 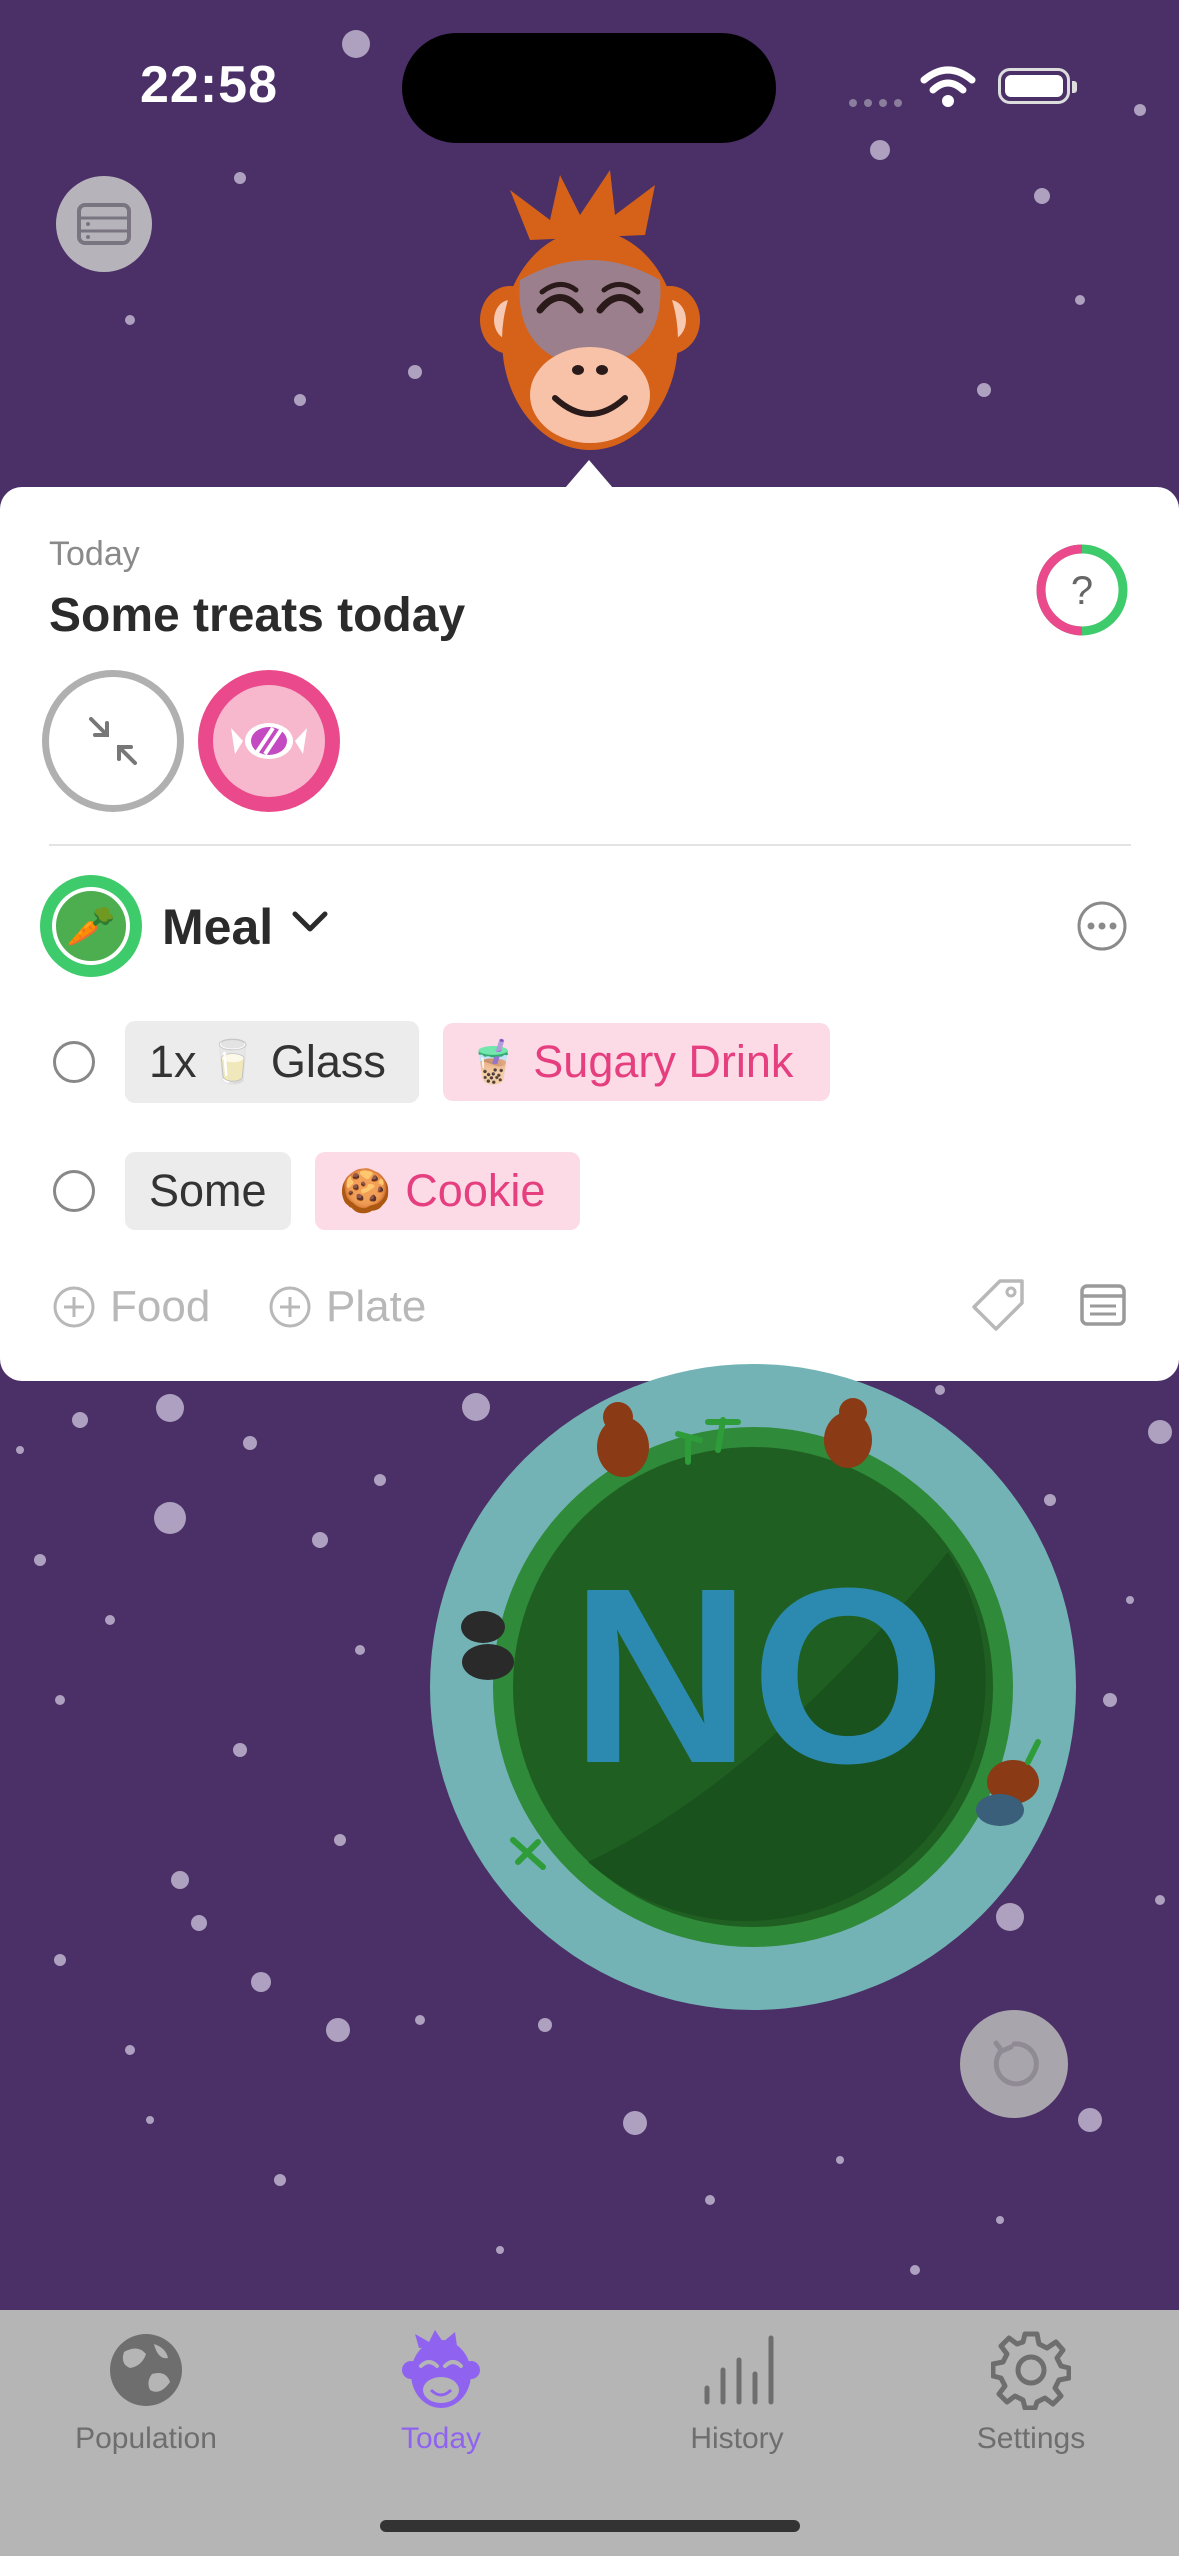 What do you see at coordinates (232, 1061) in the screenshot?
I see `glass-icon: 🥛` at bounding box center [232, 1061].